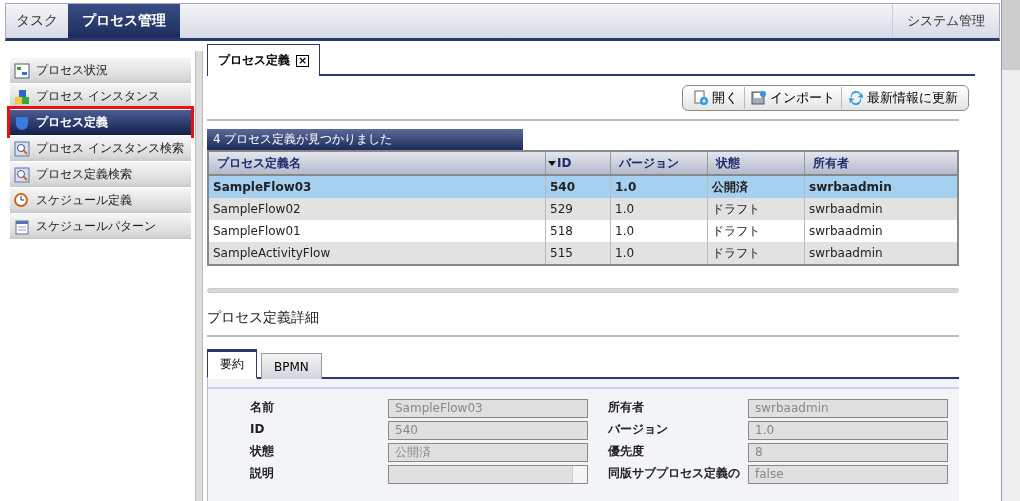 Image resolution: width=1020 pixels, height=501 pixels. I want to click on column-header: バージョン, so click(659, 163).